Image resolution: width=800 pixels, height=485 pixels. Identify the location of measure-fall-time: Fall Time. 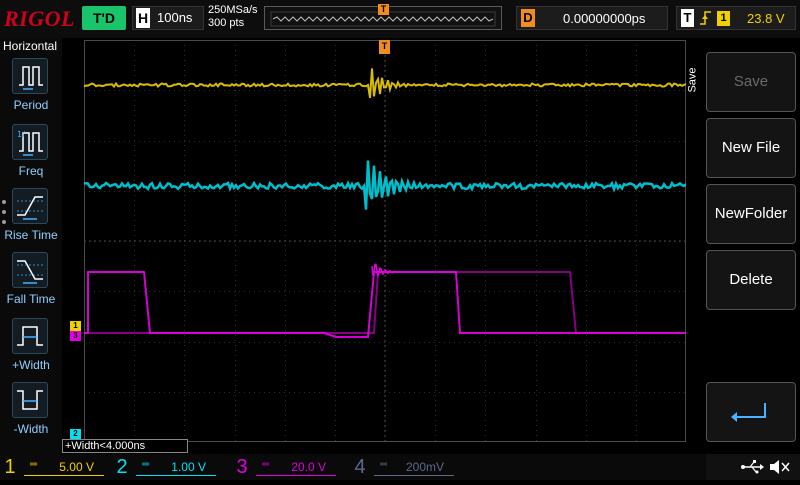
(31, 283).